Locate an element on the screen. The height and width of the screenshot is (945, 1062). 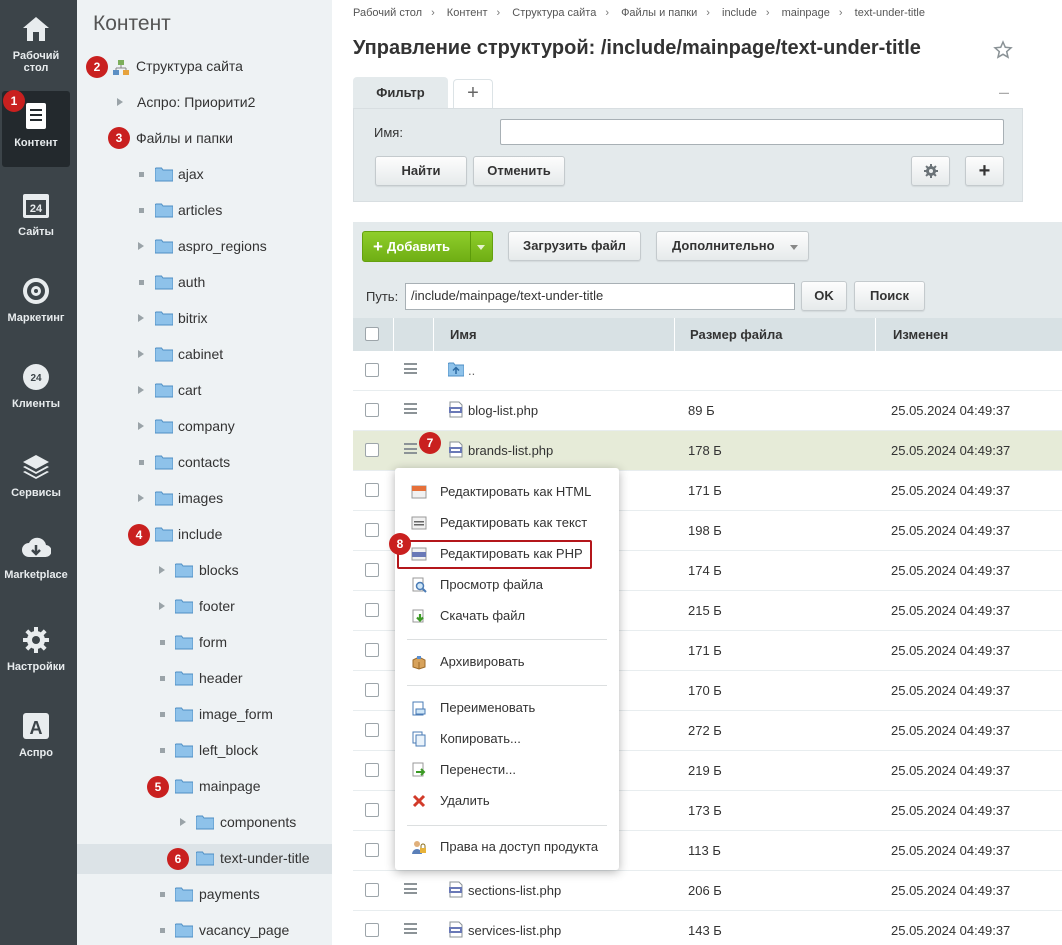
tree-item: components is located at coordinates (204, 823).